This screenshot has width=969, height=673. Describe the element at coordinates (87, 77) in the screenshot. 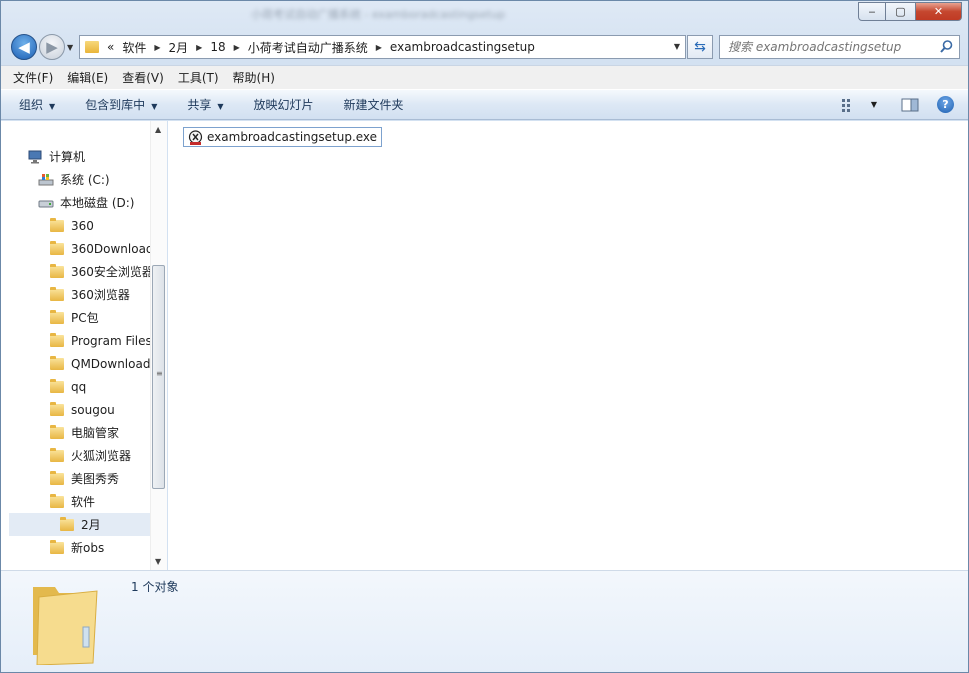

I see `menu-edit: 编辑(E)` at that location.